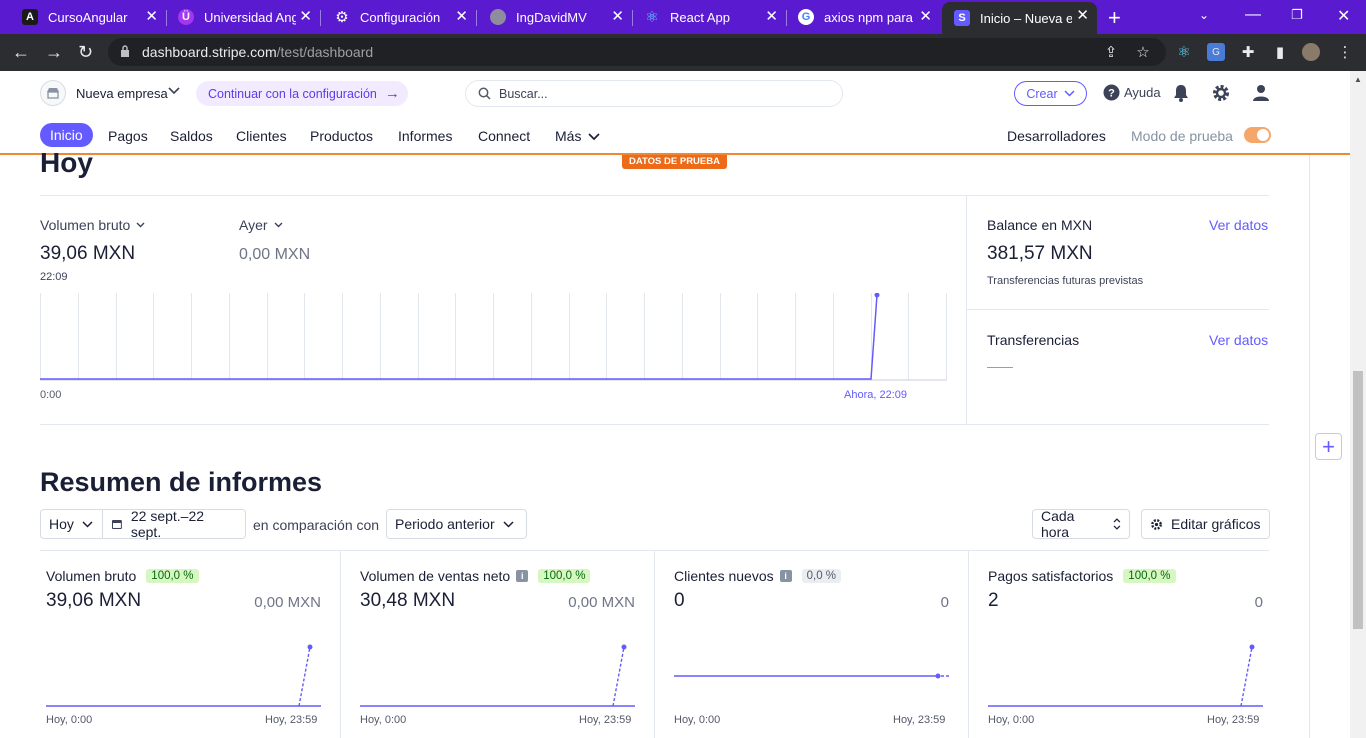 This screenshot has width=1366, height=738. I want to click on settings-gear-icon, so click(1221, 93).